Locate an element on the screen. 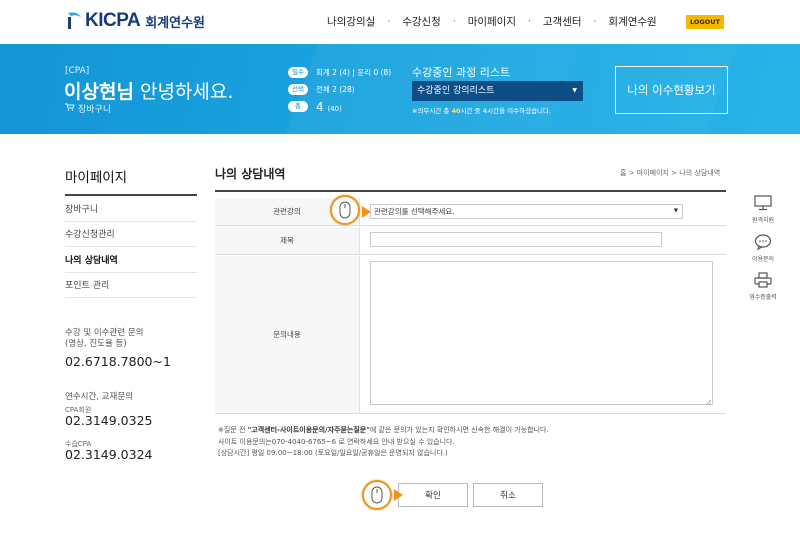 The height and width of the screenshot is (550, 800). page-title: 나의 상담내역 is located at coordinates (250, 174).